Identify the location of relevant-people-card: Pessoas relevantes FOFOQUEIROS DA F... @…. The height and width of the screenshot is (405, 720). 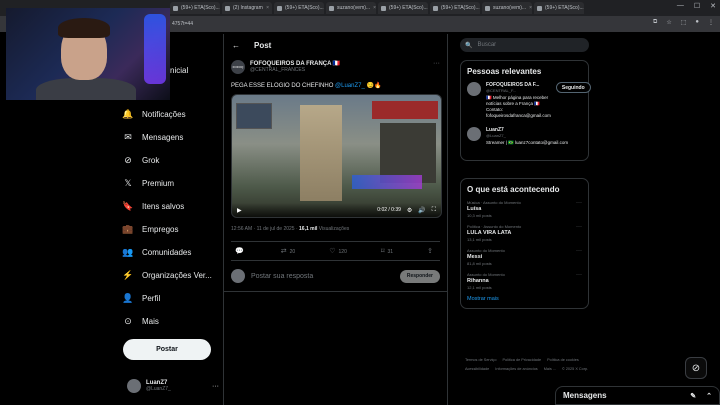
(525, 110).